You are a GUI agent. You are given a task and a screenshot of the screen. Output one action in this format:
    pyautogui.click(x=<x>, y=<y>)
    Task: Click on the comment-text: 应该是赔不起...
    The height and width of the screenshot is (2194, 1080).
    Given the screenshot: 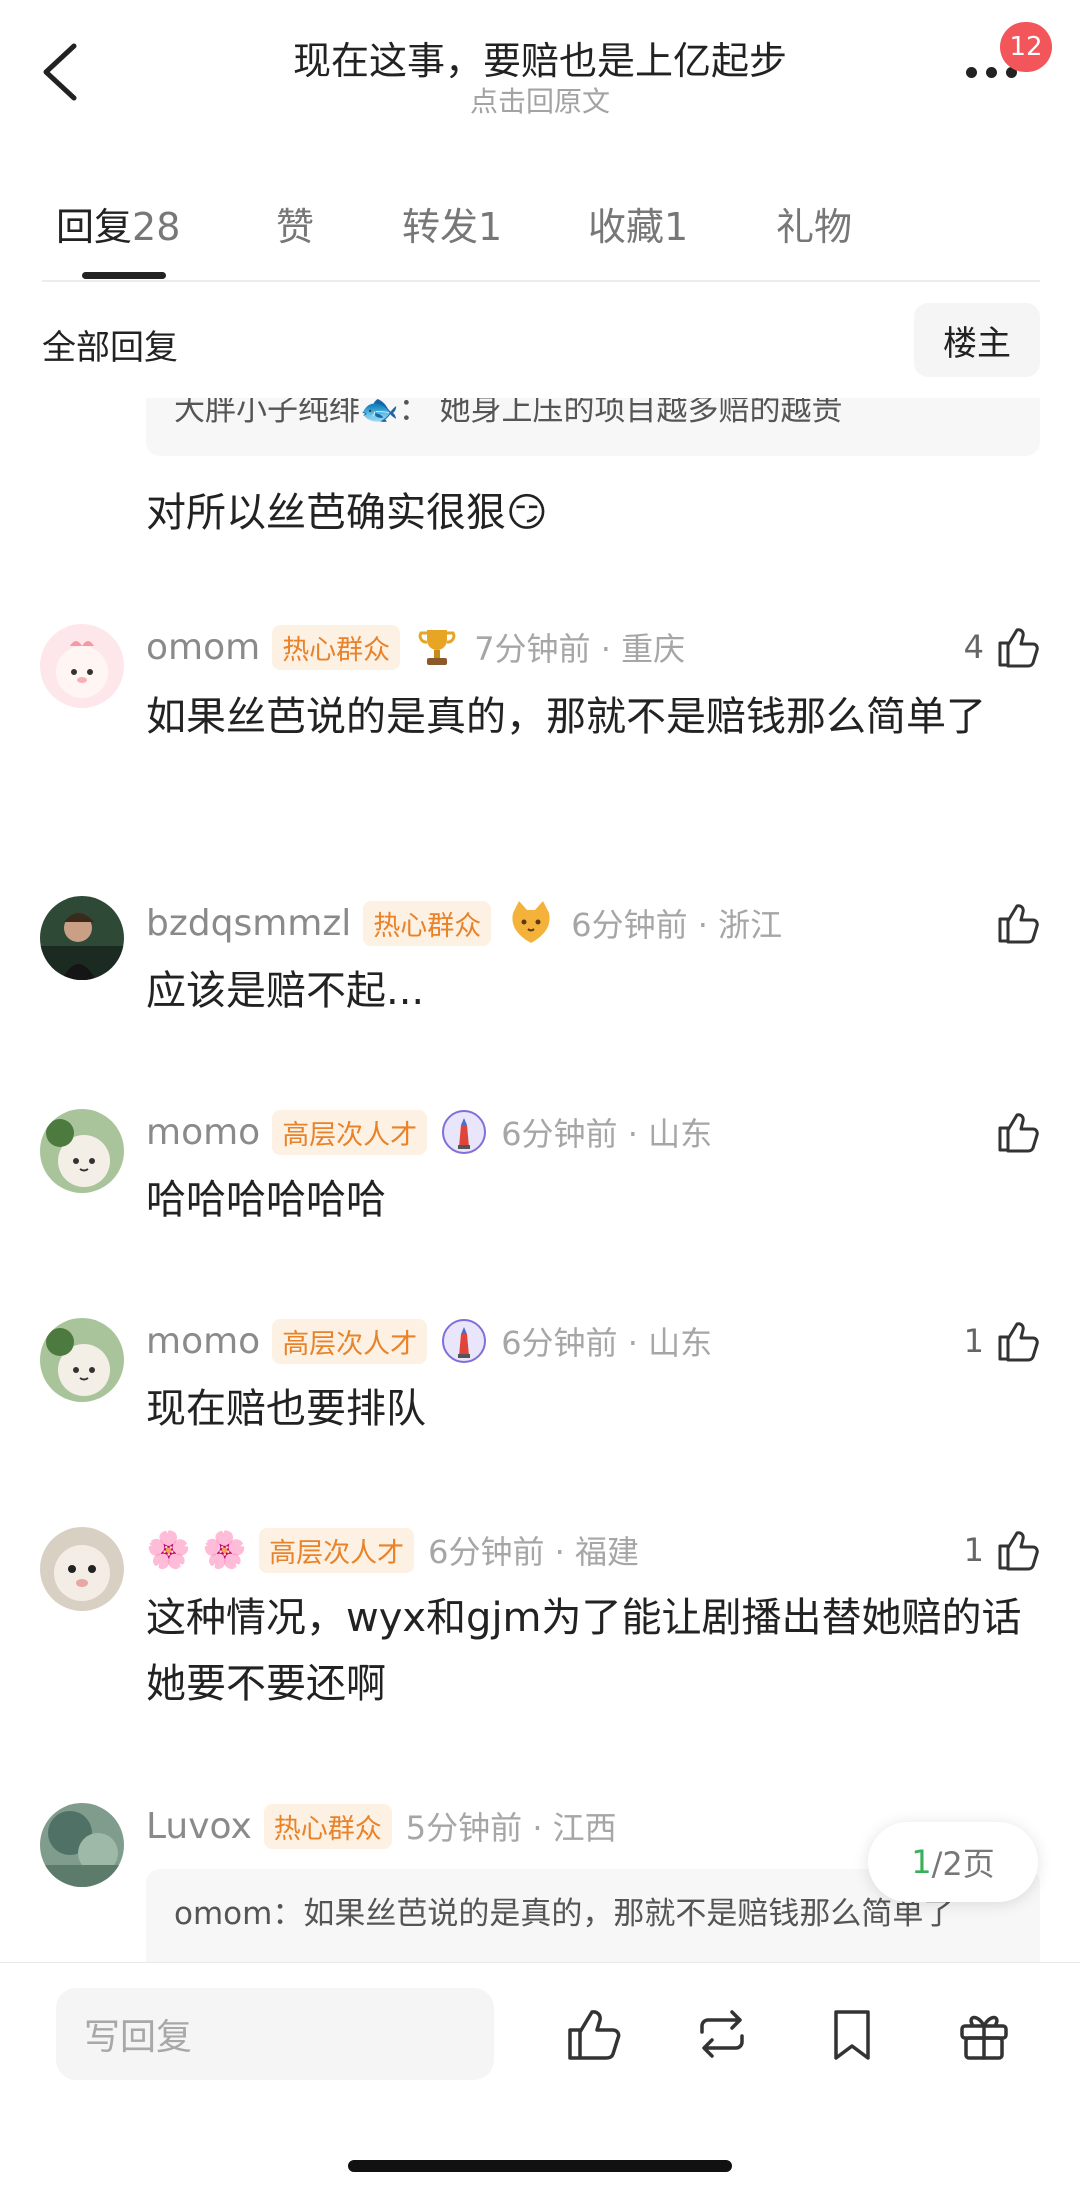 What is the action you would take?
    pyautogui.click(x=285, y=991)
    